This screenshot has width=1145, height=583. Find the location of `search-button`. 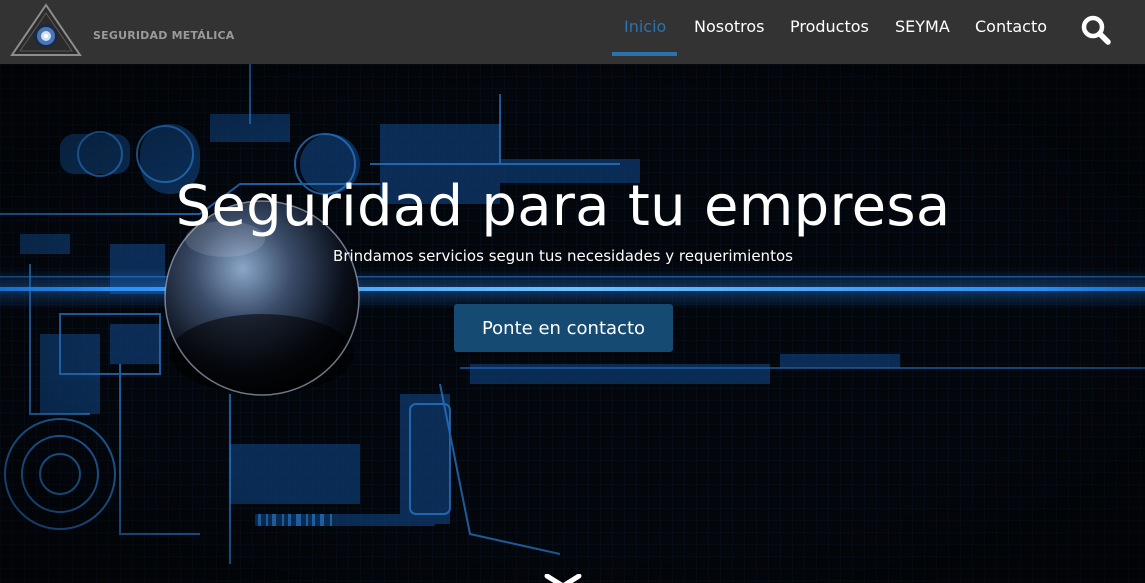

search-button is located at coordinates (1096, 30).